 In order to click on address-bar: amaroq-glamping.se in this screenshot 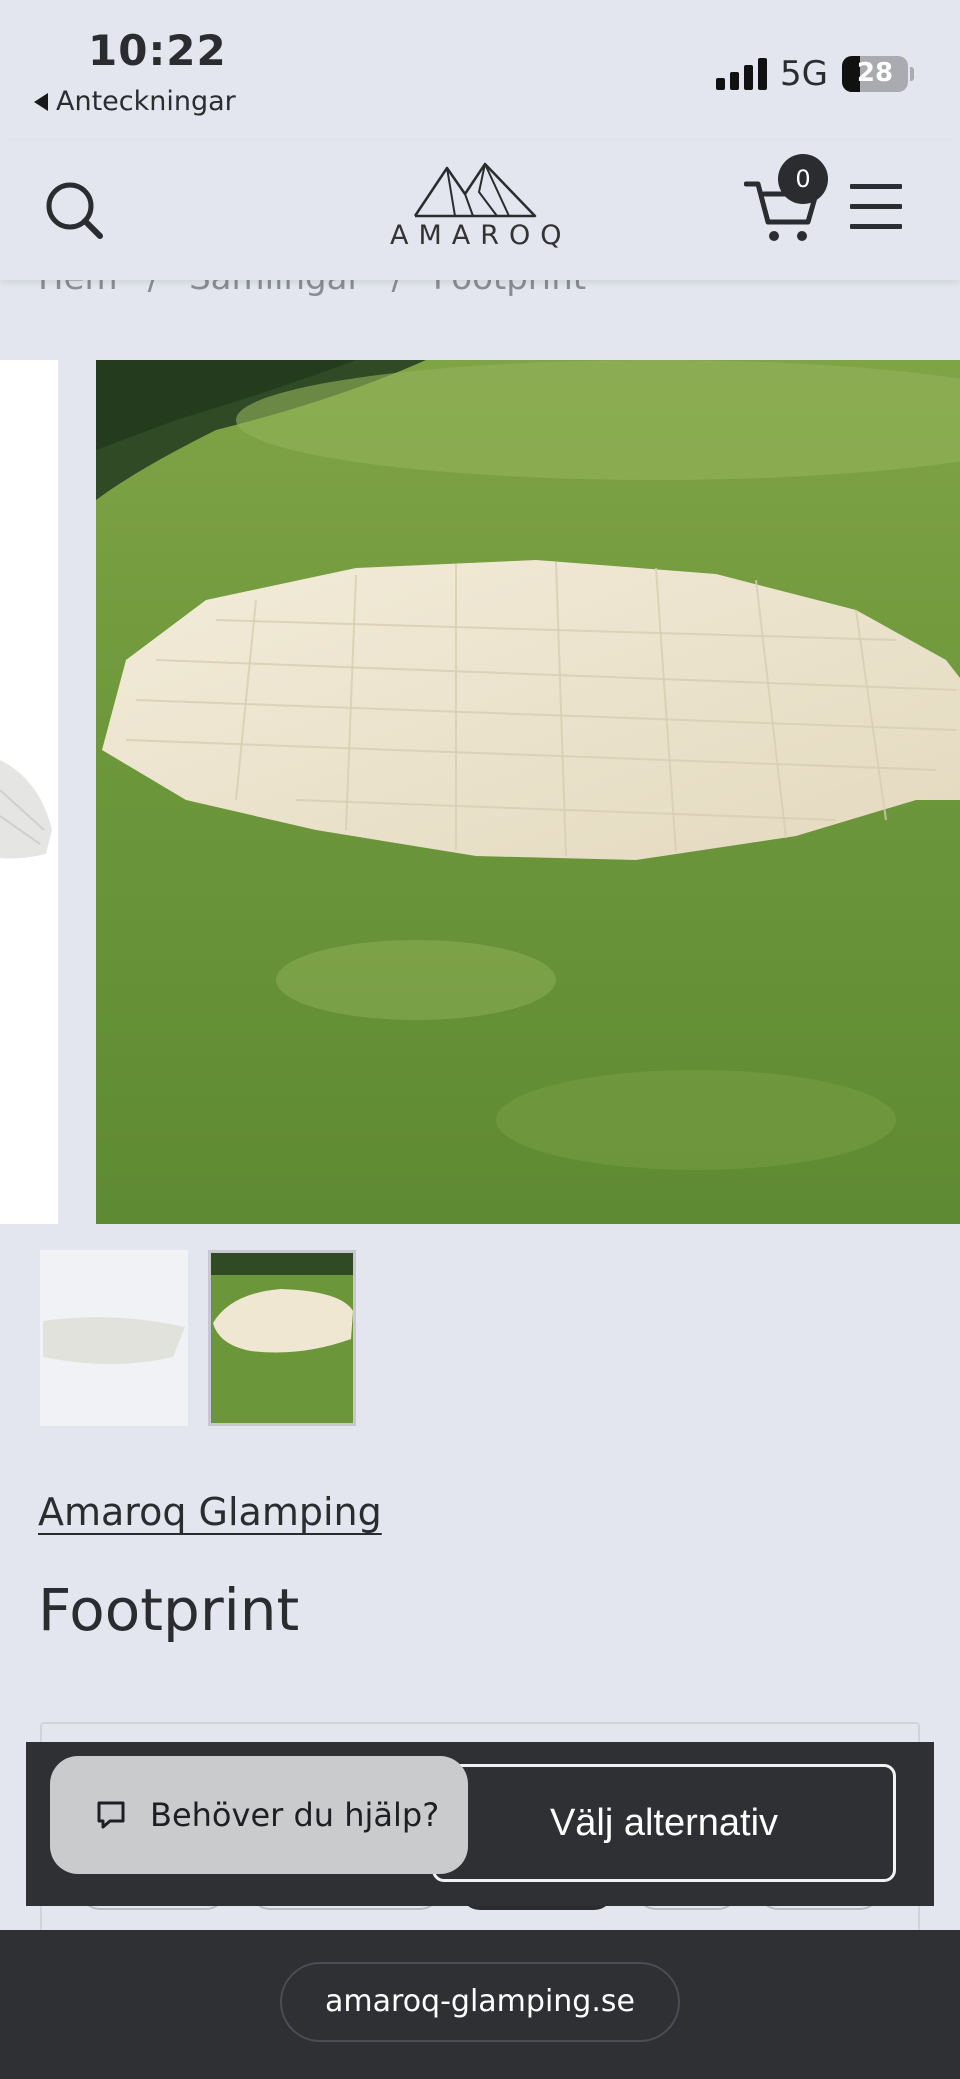, I will do `click(480, 2002)`.